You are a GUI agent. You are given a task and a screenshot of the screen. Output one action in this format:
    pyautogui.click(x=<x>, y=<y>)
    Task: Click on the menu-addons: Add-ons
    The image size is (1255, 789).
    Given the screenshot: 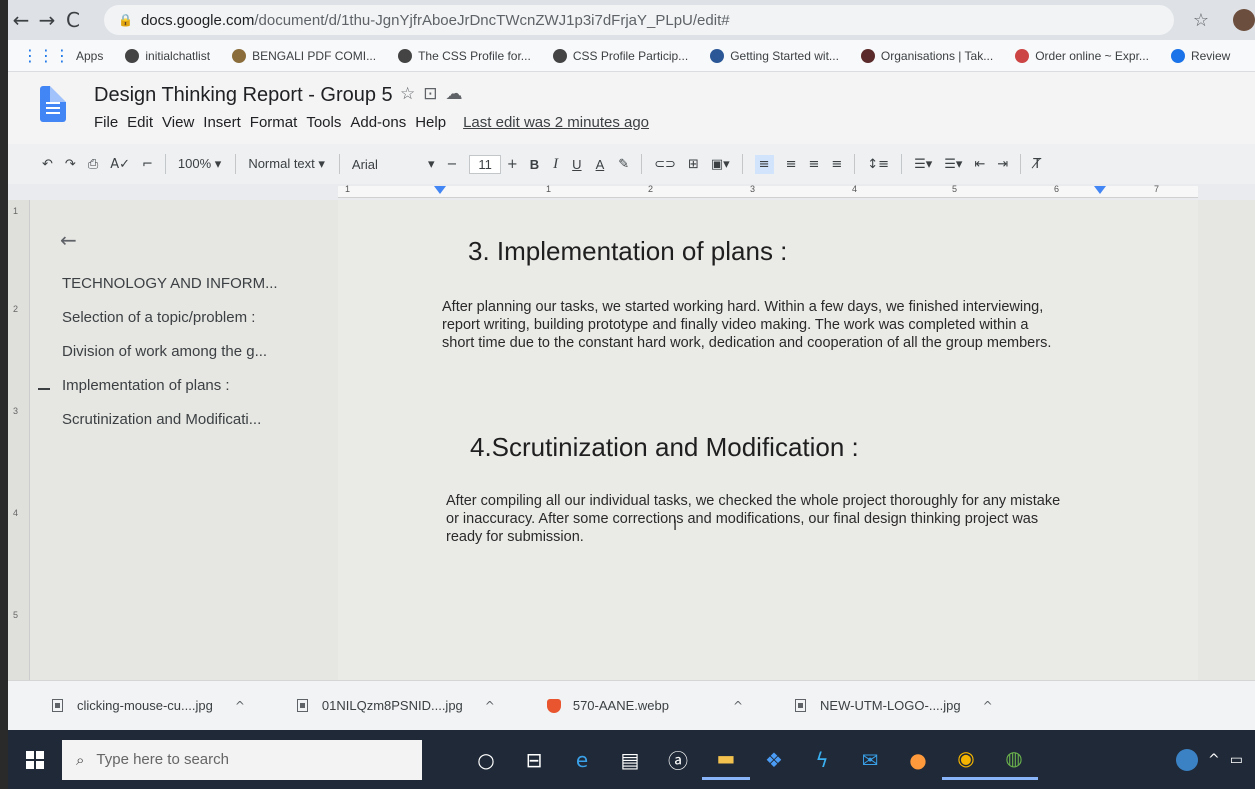 What is the action you would take?
    pyautogui.click(x=378, y=122)
    